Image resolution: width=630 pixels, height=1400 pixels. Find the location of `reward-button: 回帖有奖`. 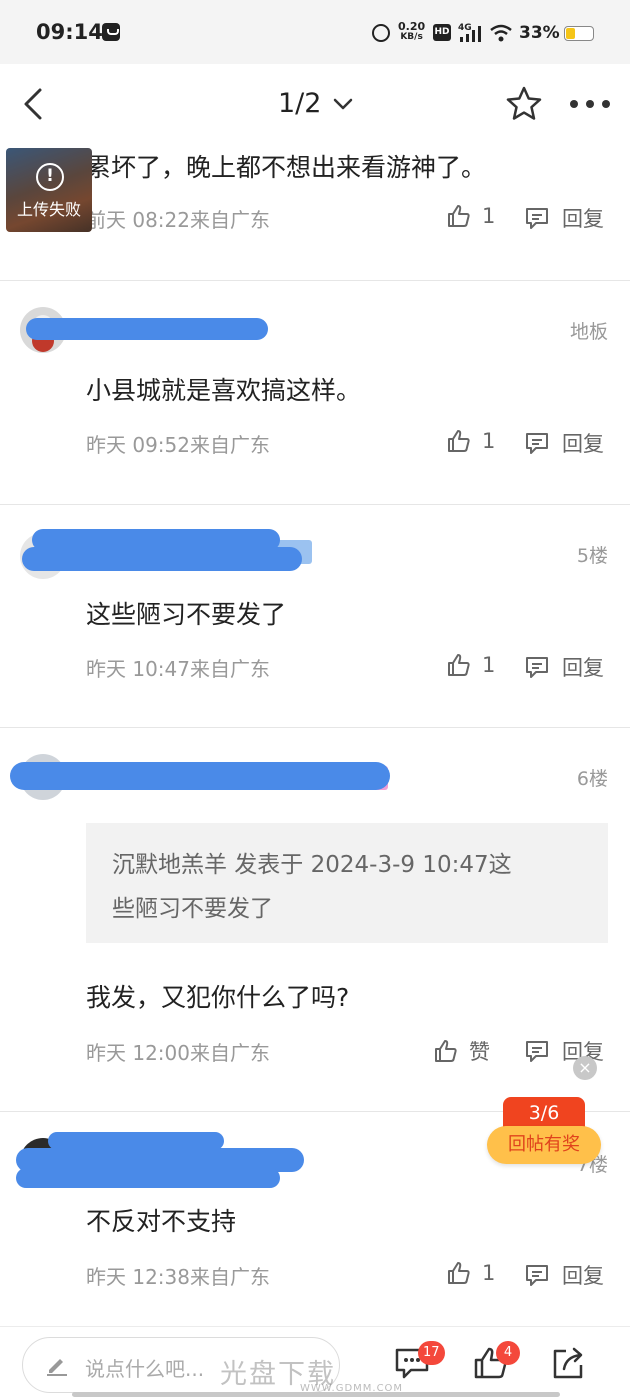

reward-button: 回帖有奖 is located at coordinates (544, 1145).